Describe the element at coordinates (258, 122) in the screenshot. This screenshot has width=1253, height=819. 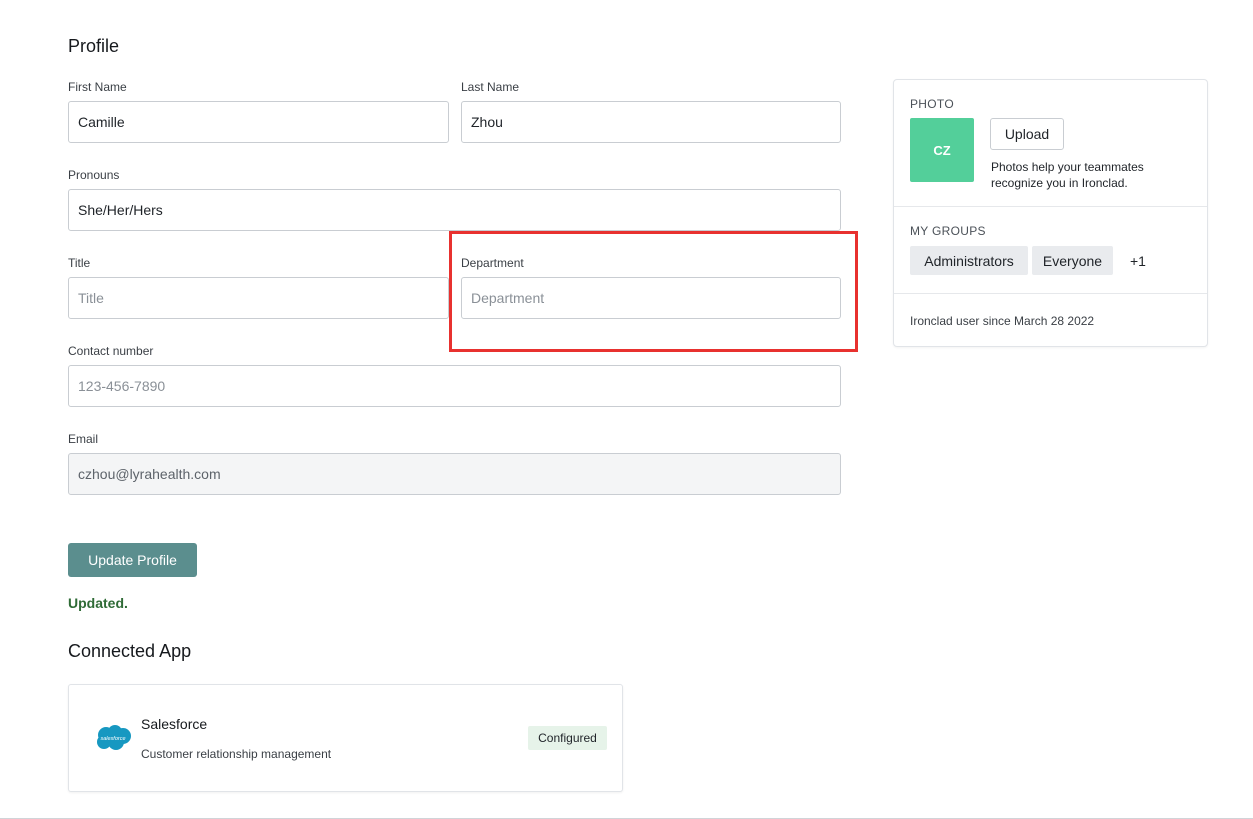
I see `first-name-input` at that location.